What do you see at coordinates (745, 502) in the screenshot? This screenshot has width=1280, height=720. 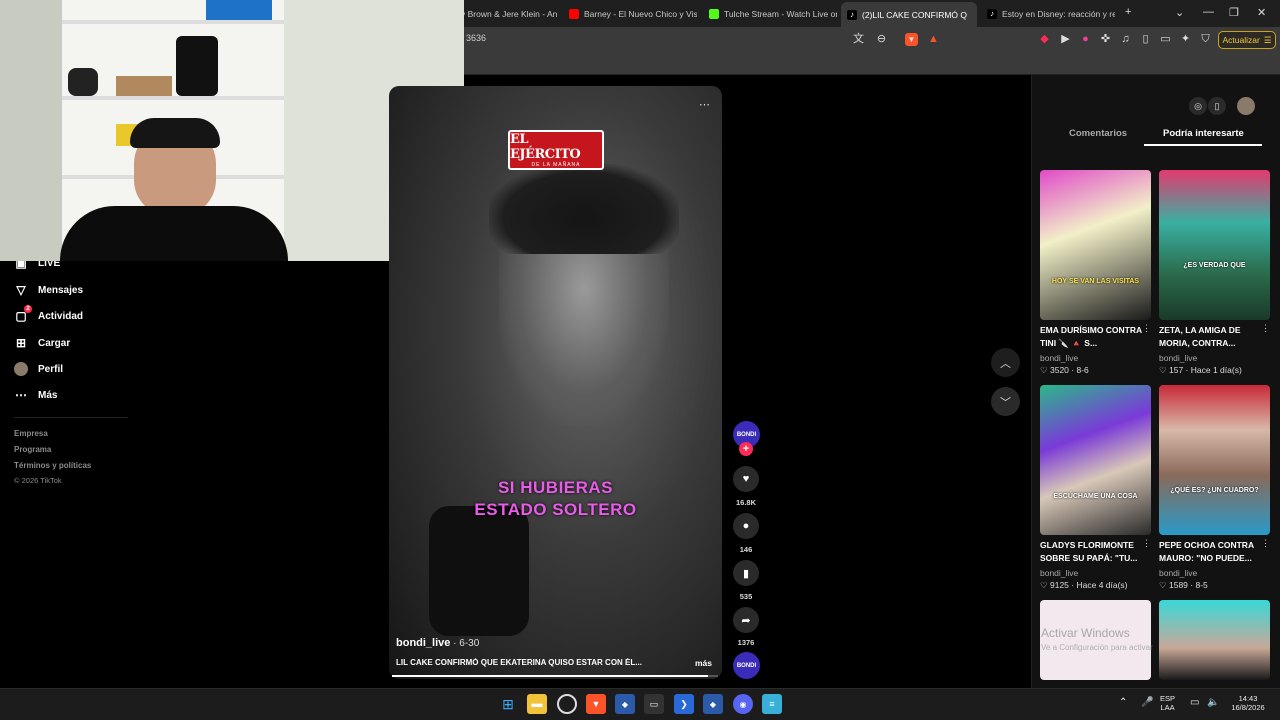 I see `like-count: 16.8K` at bounding box center [745, 502].